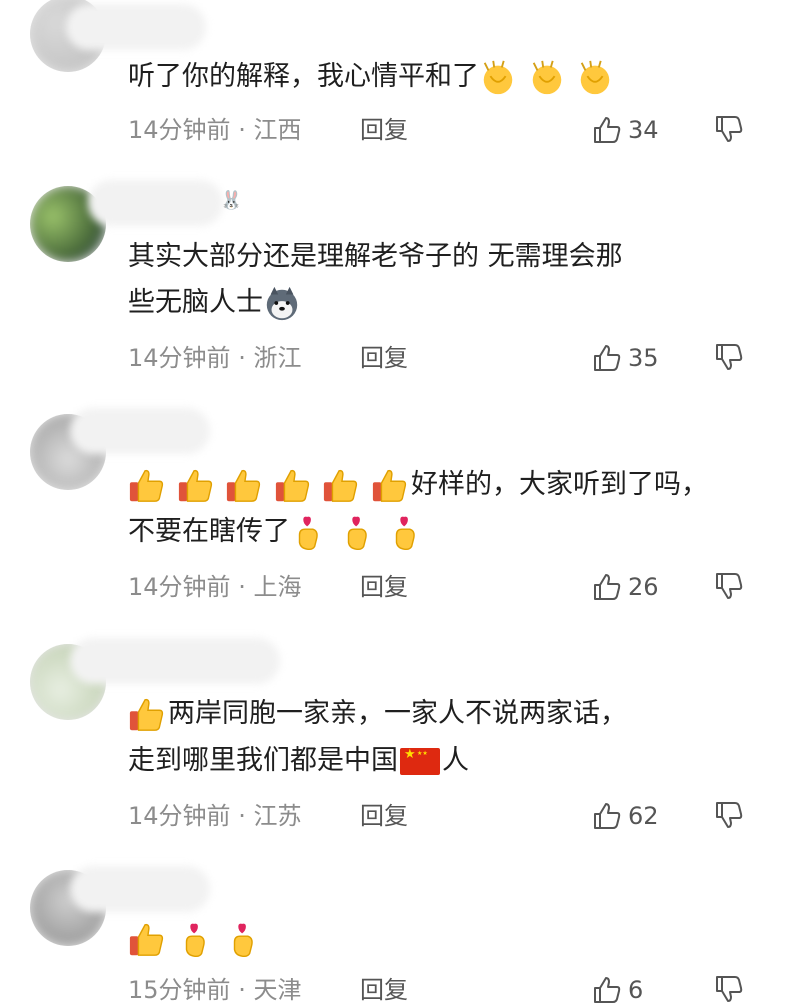 This screenshot has height=1008, width=800. Describe the element at coordinates (179, 990) in the screenshot. I see `comment-time: 15分钟前` at that location.